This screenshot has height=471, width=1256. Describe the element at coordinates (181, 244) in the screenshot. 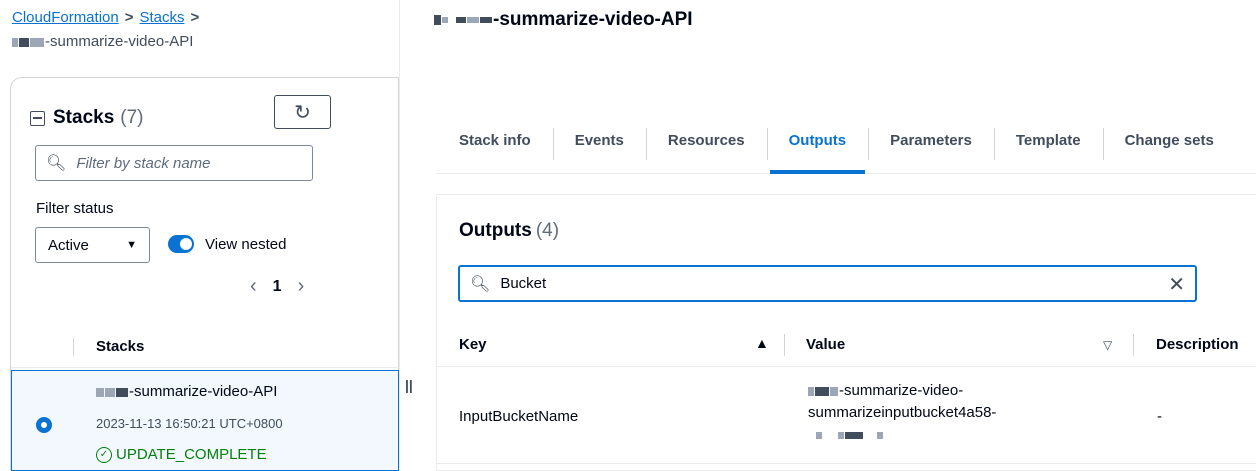

I see `view-nested-toggle` at that location.